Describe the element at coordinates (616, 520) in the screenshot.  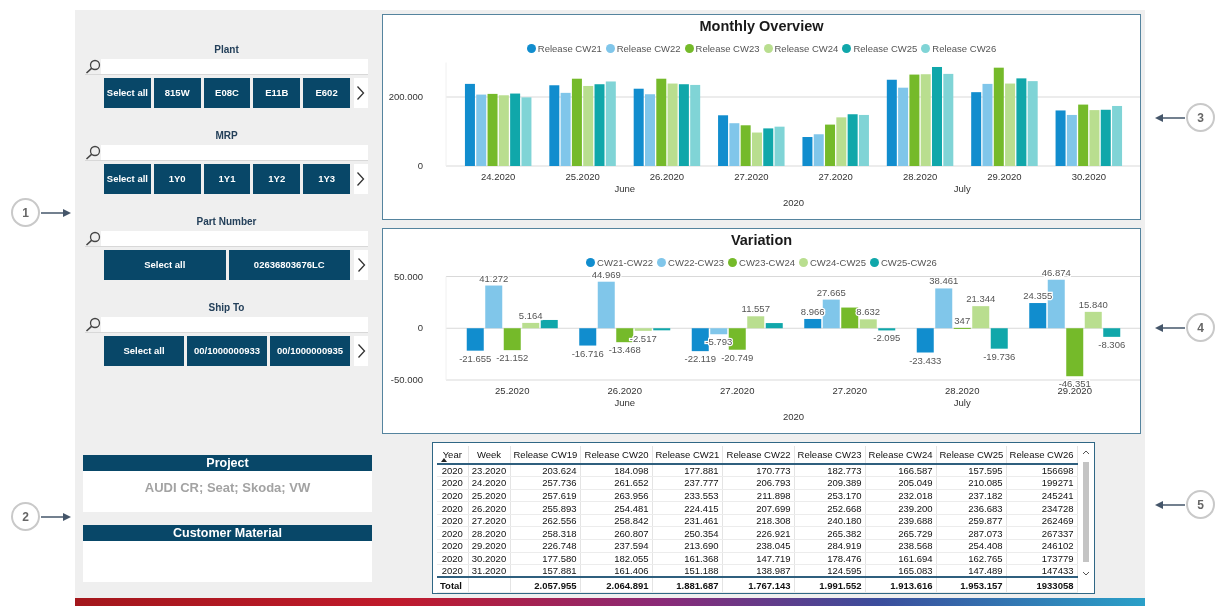
I see `table-cell: 258.842` at that location.